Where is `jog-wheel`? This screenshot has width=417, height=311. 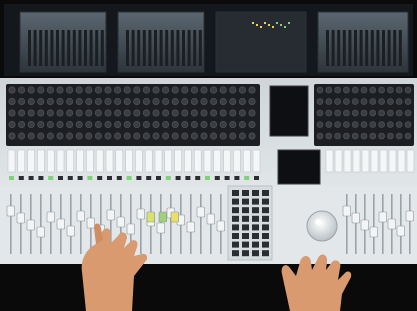
jog-wheel is located at coordinates (322, 226).